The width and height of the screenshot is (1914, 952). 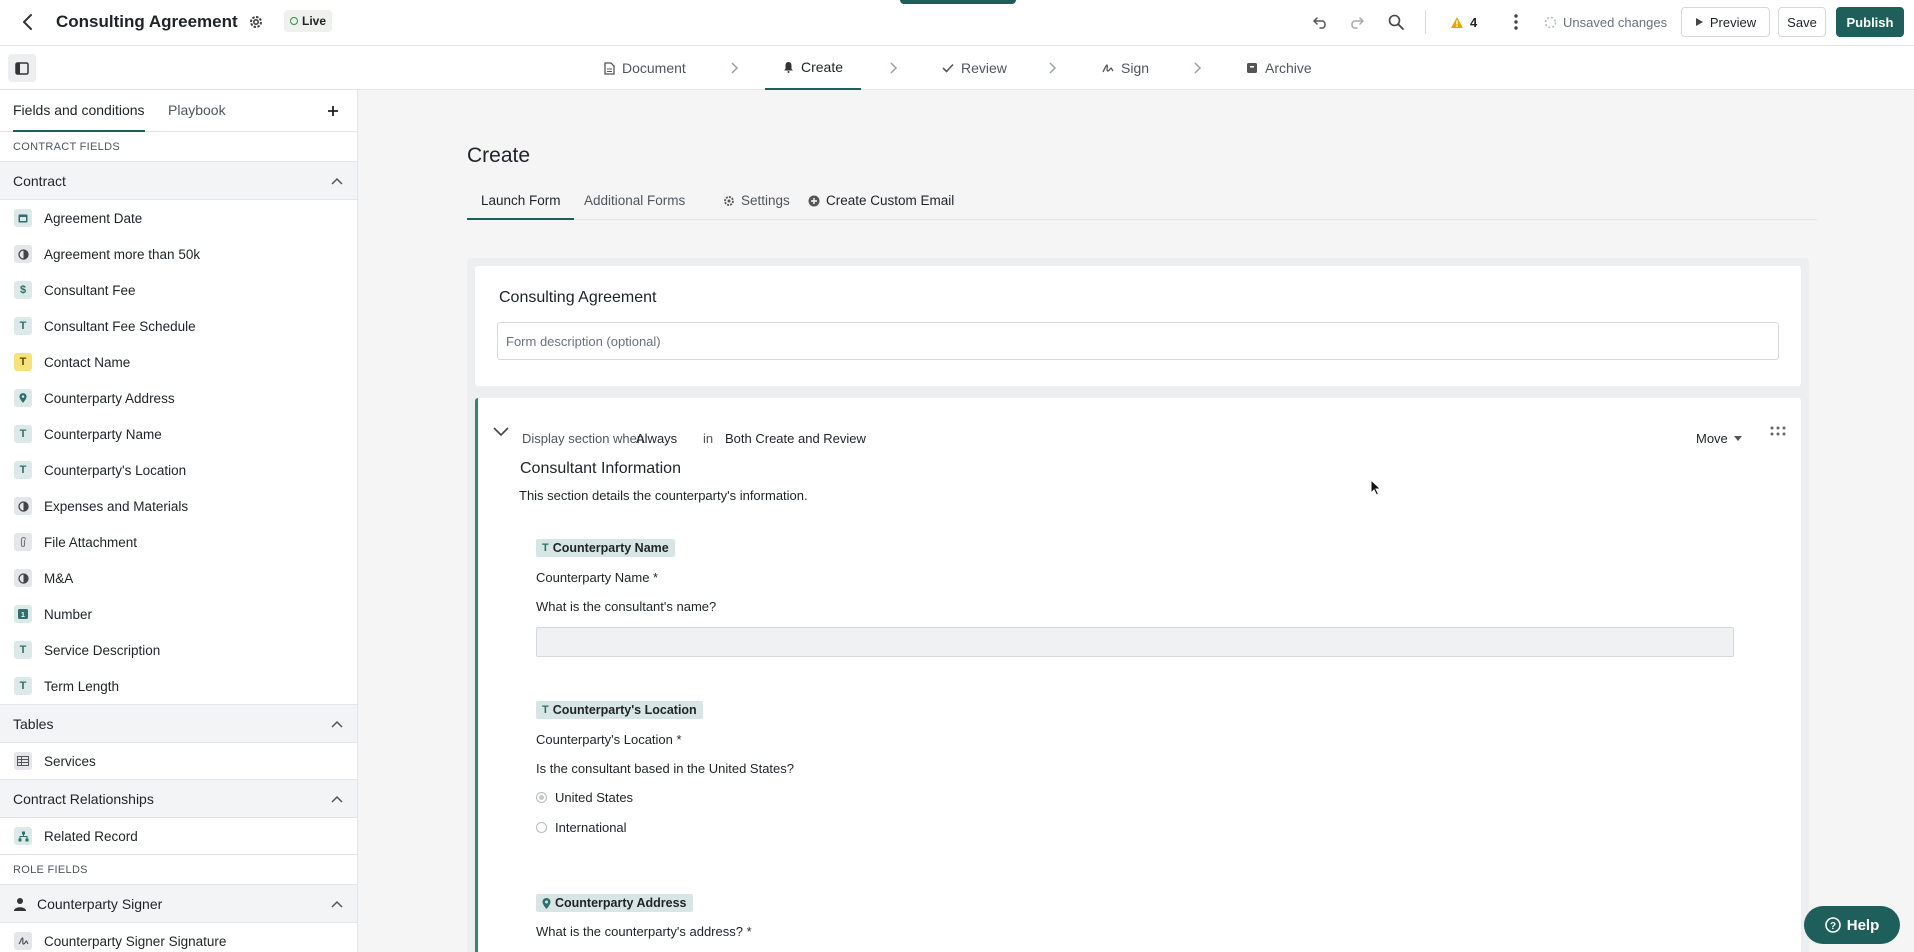 I want to click on step-document: Document, so click(x=645, y=68).